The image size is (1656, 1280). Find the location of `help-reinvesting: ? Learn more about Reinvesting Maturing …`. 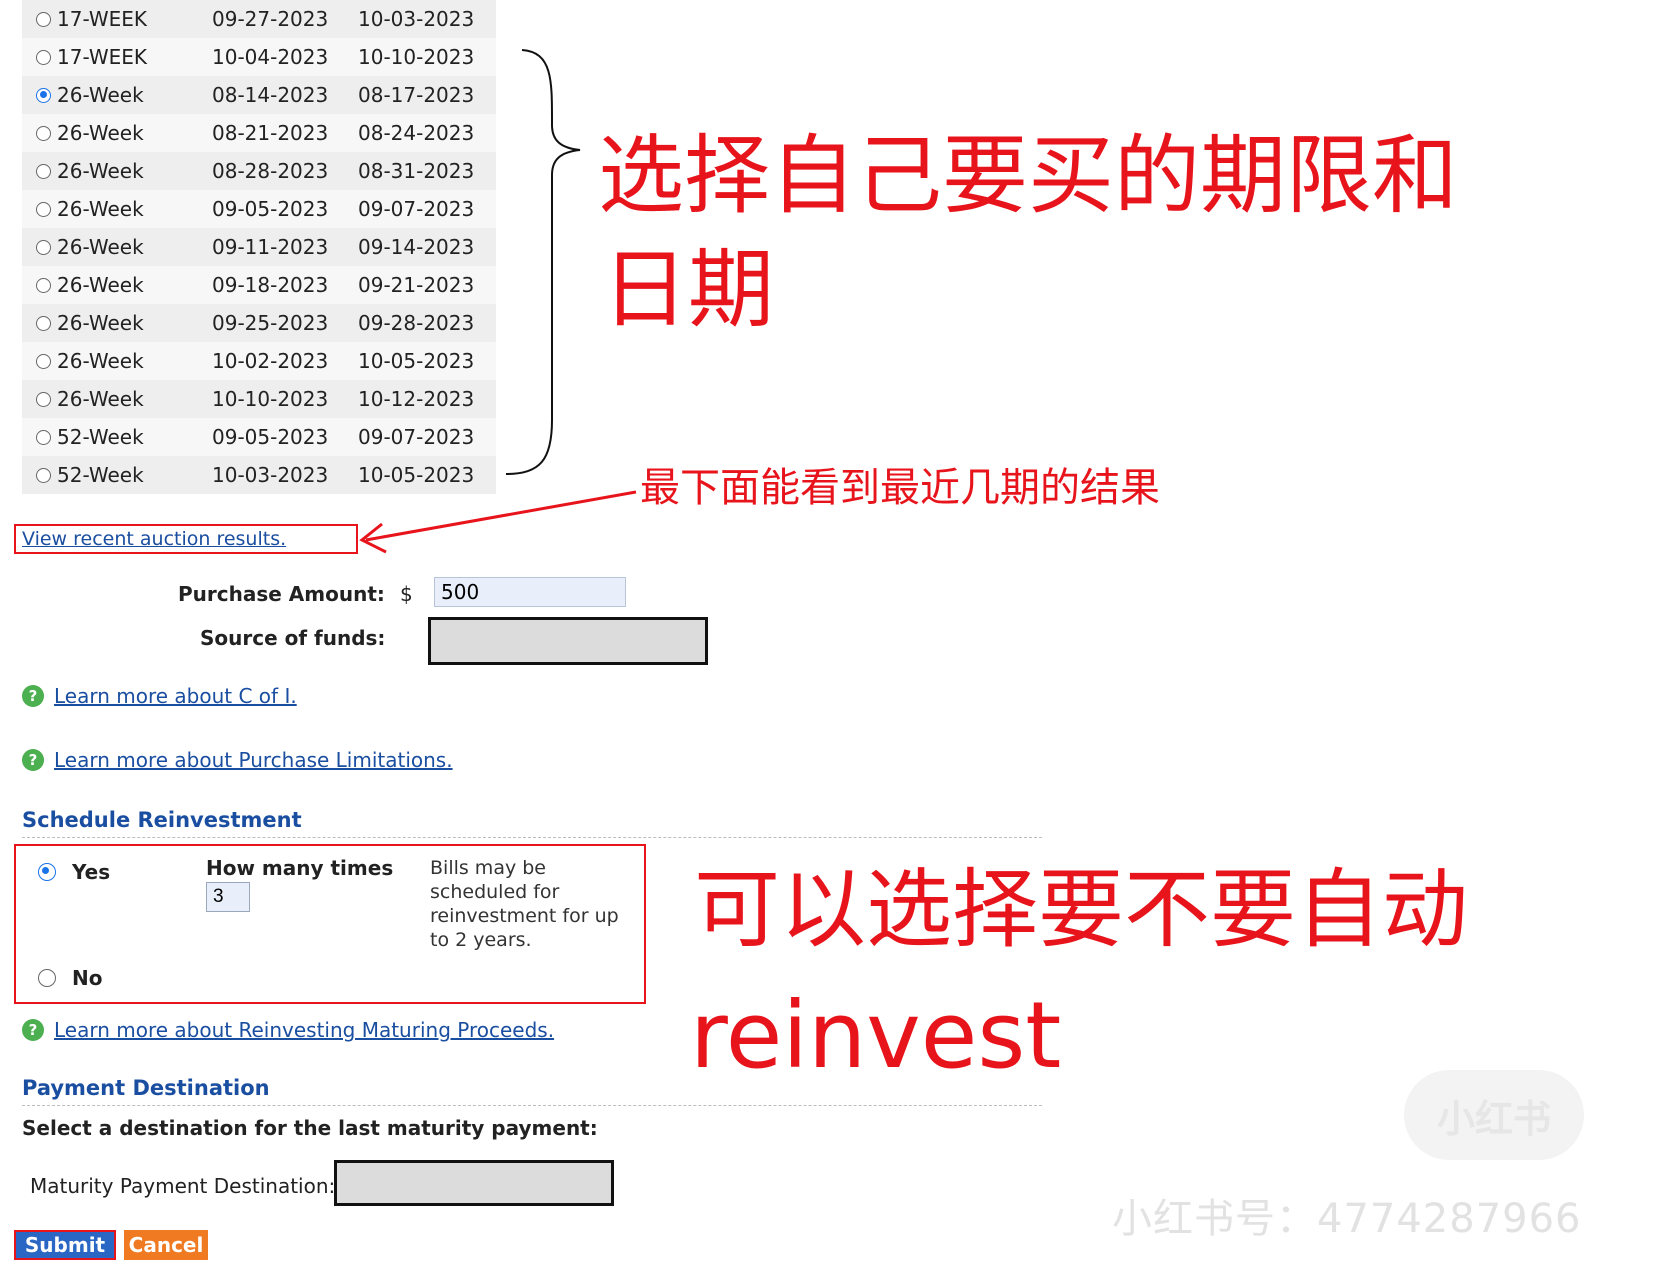

help-reinvesting: ? Learn more about Reinvesting Maturing … is located at coordinates (288, 1030).